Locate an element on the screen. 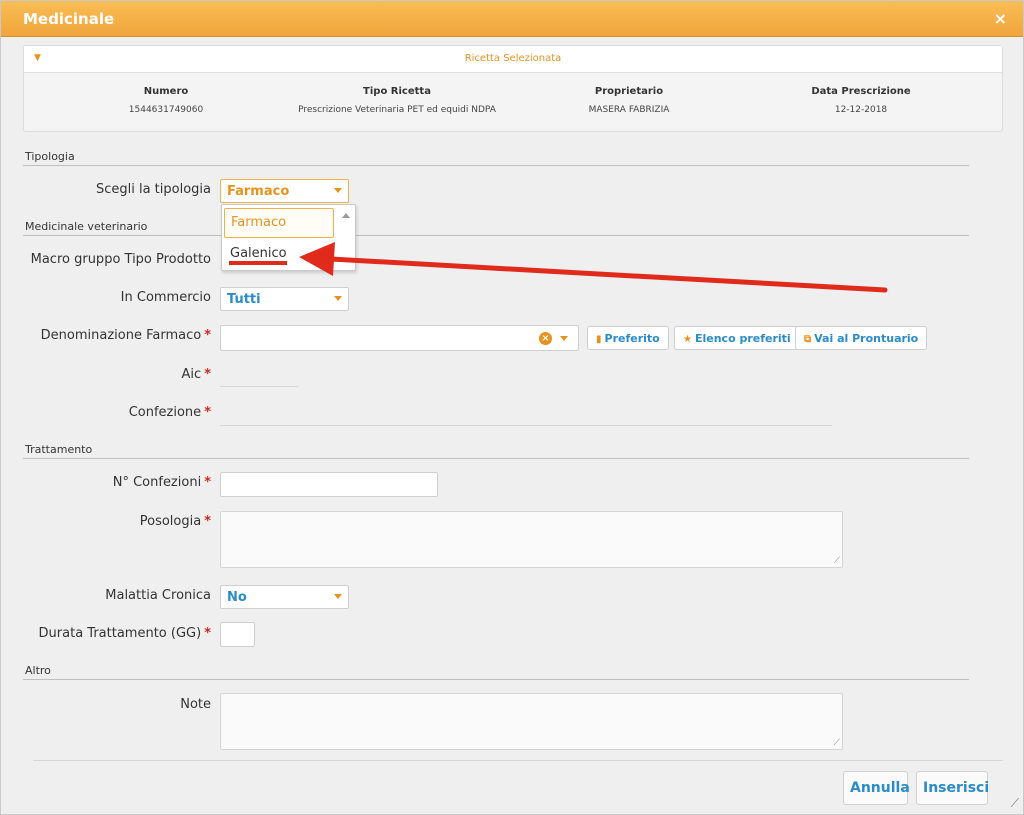 This screenshot has width=1024, height=815. recipe-panel-title: Ricetta Selezionata is located at coordinates (513, 58).